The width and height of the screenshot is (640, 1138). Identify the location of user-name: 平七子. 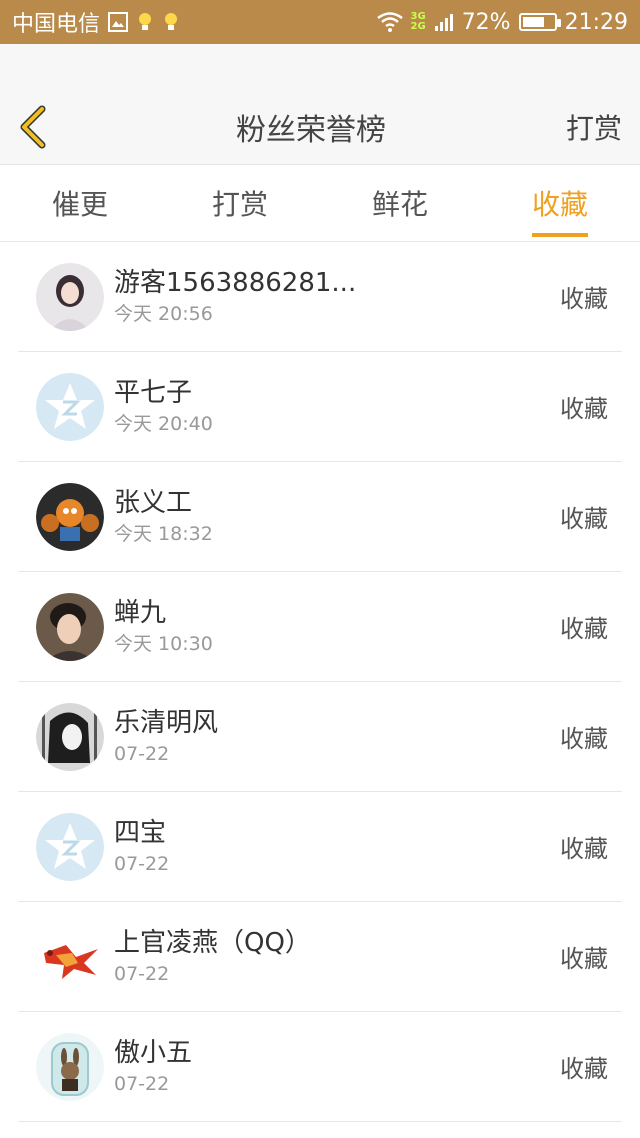
(153, 392).